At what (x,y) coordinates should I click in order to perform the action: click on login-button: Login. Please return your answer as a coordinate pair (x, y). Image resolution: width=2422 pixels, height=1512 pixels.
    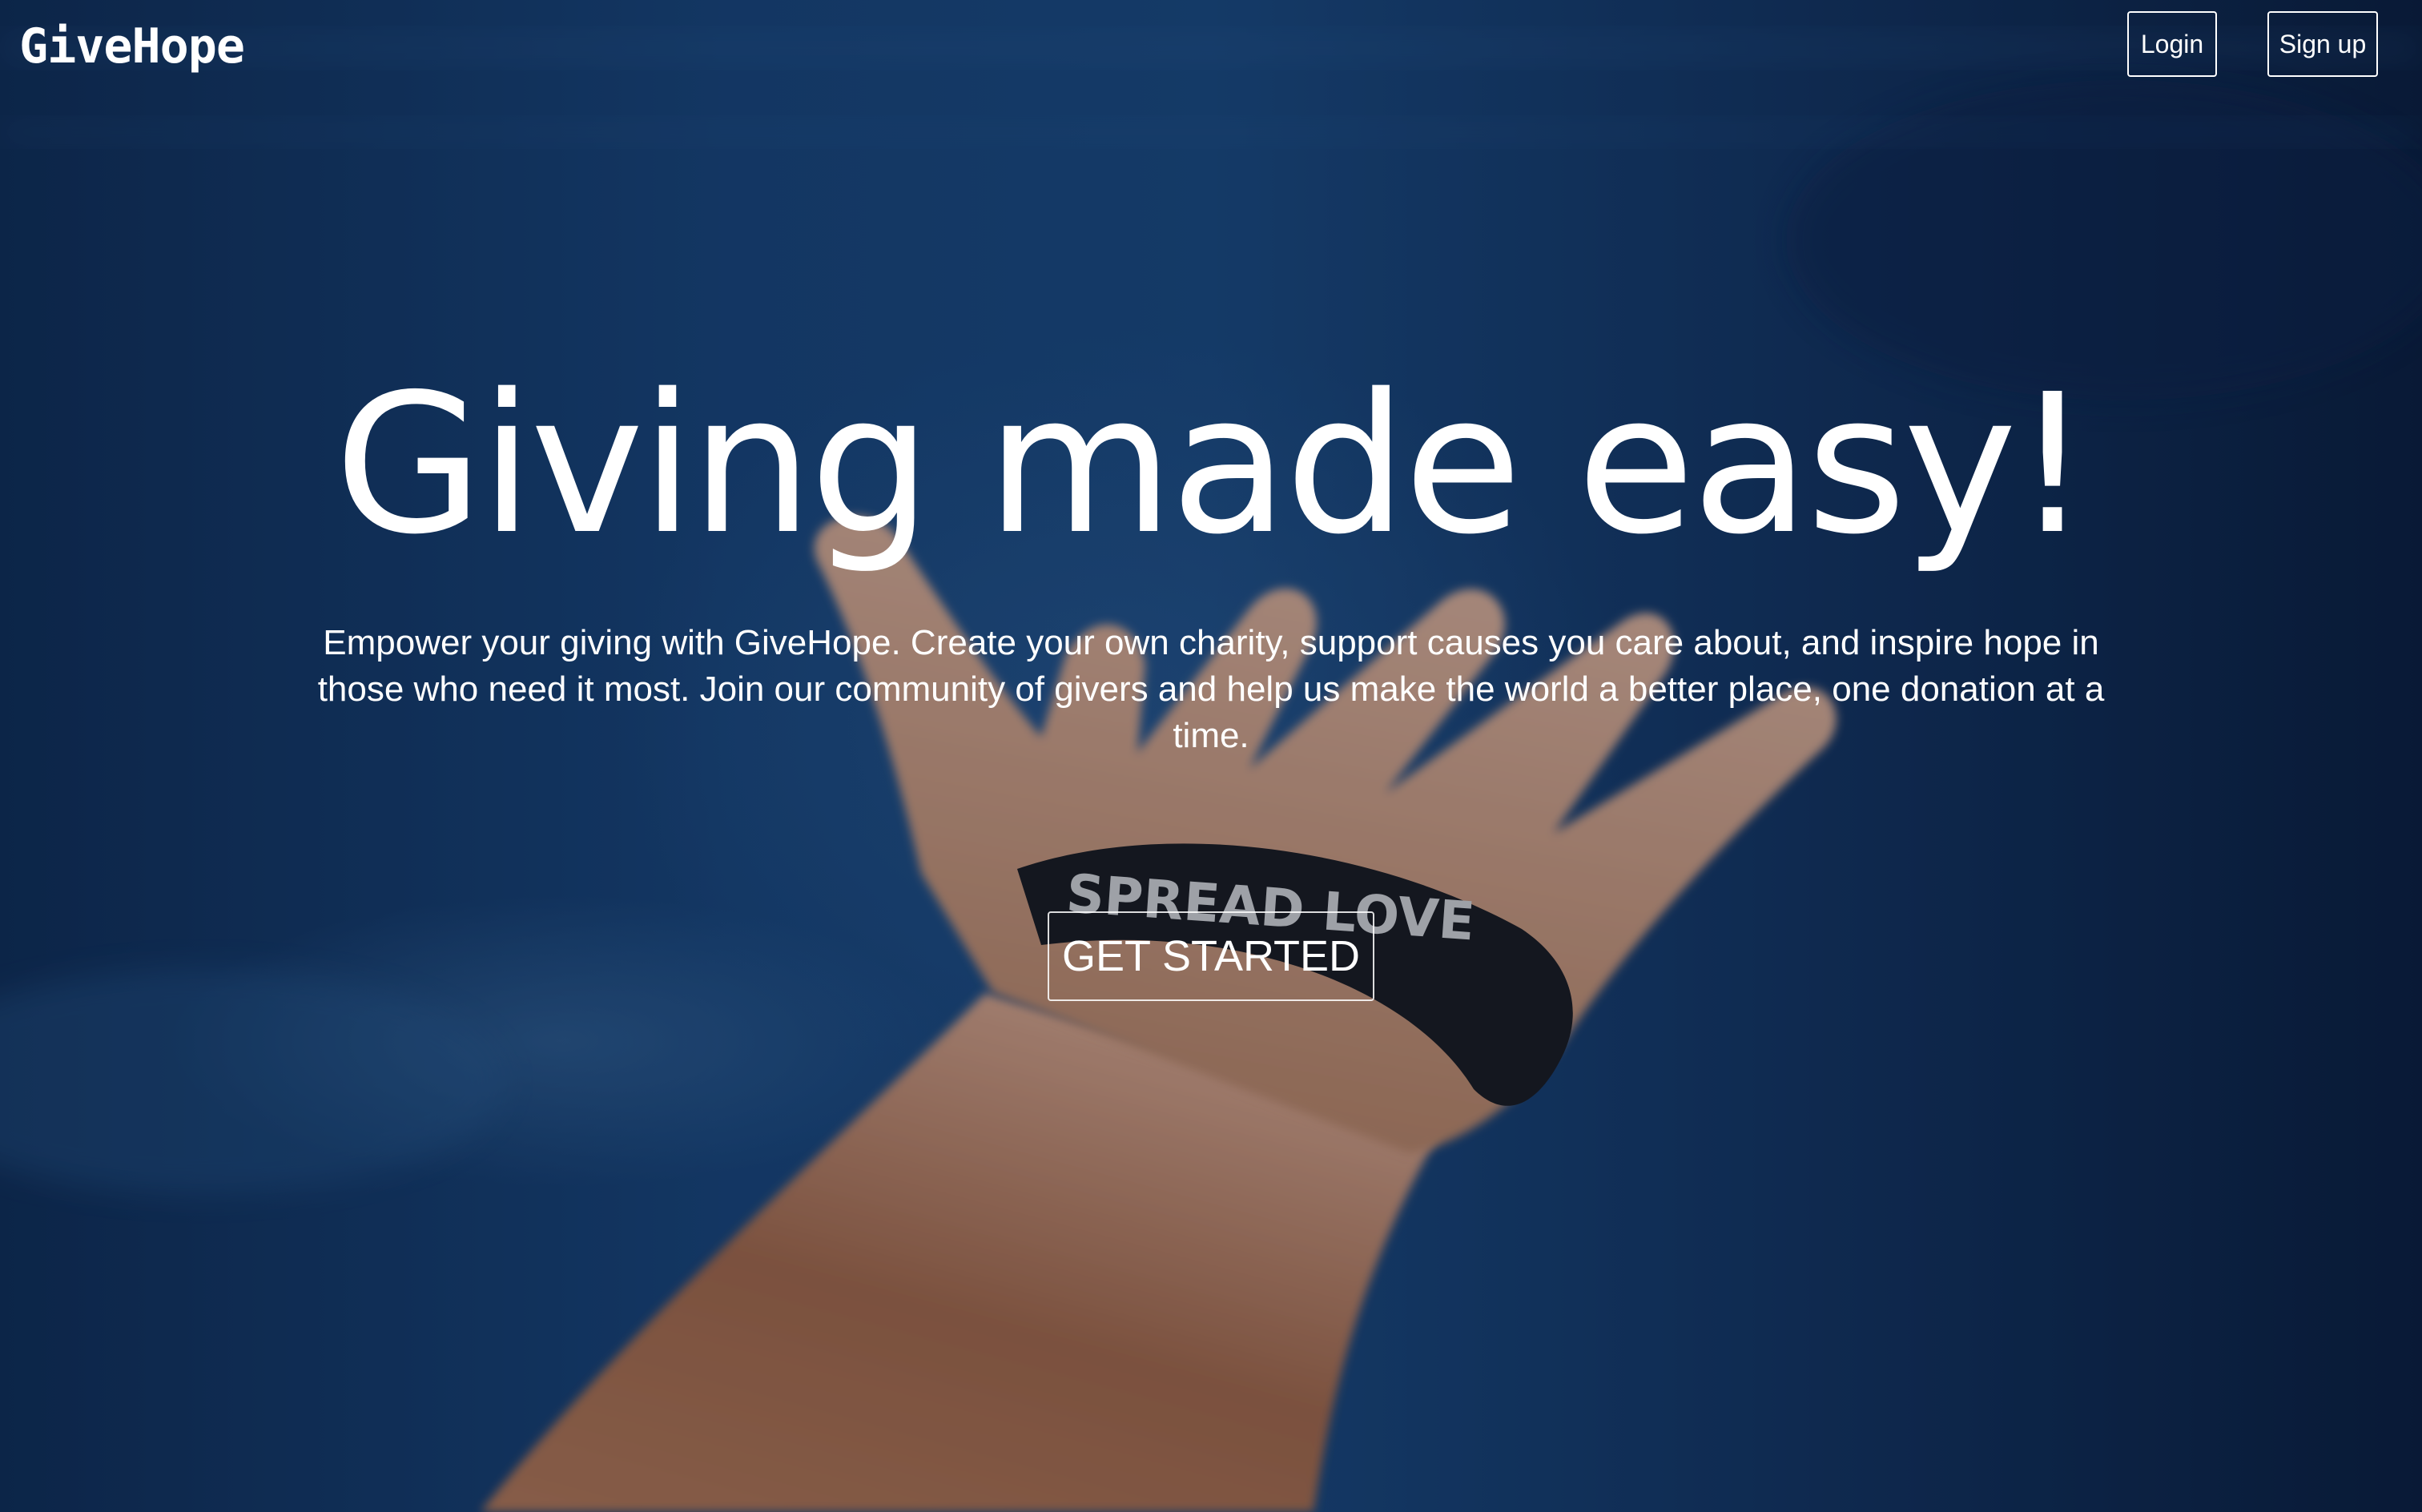
    Looking at the image, I should click on (2172, 44).